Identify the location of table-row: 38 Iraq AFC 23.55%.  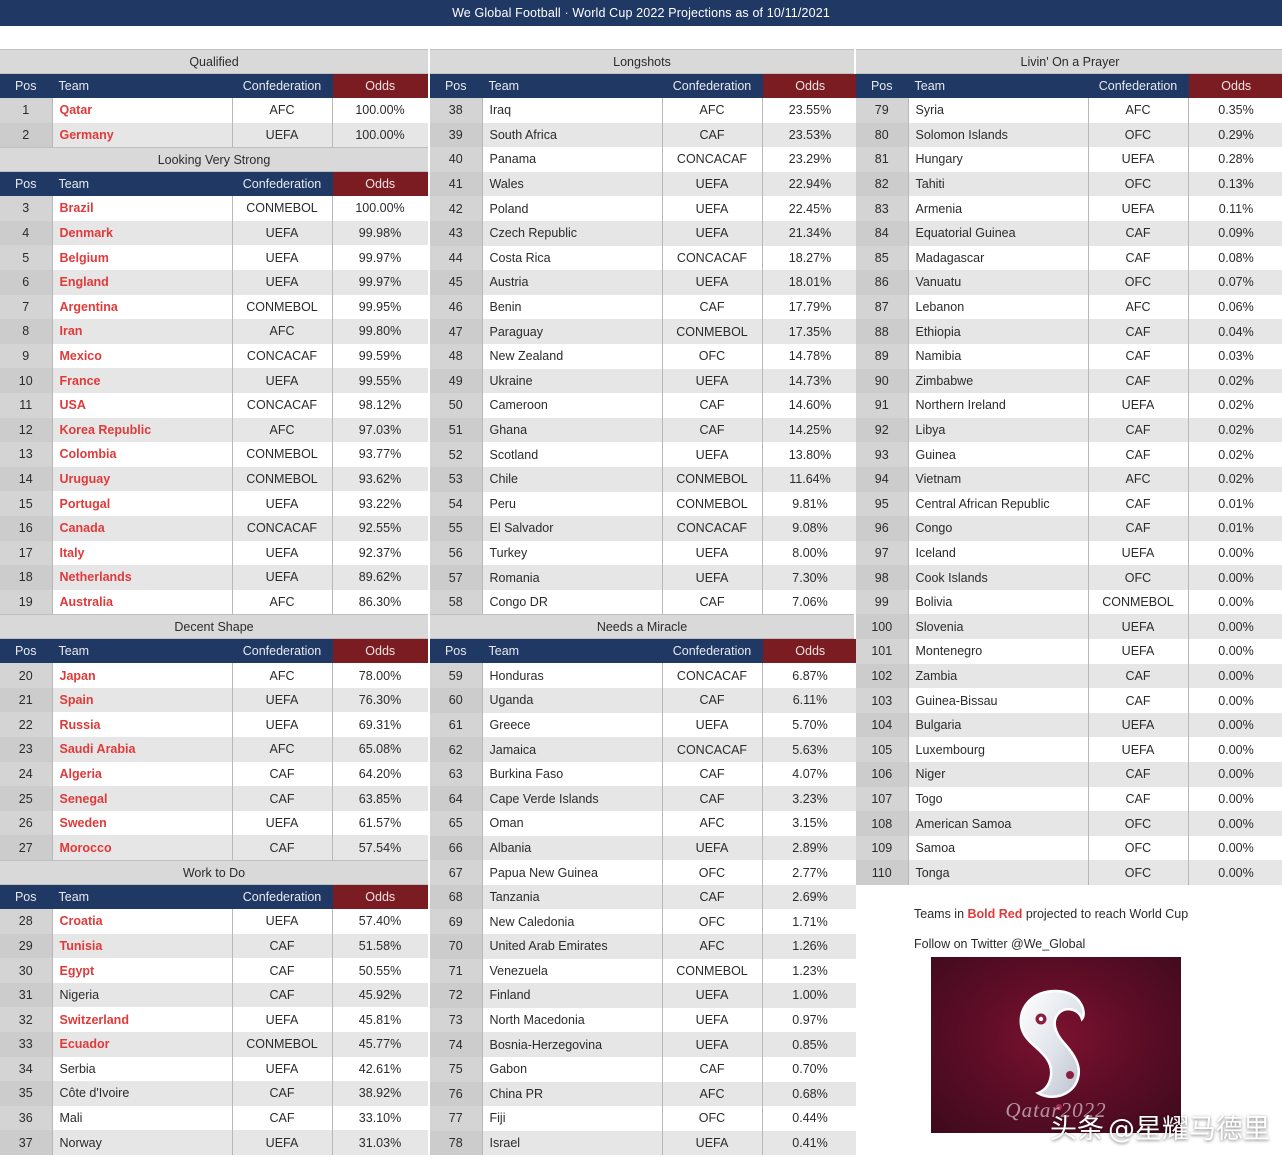
(644, 110).